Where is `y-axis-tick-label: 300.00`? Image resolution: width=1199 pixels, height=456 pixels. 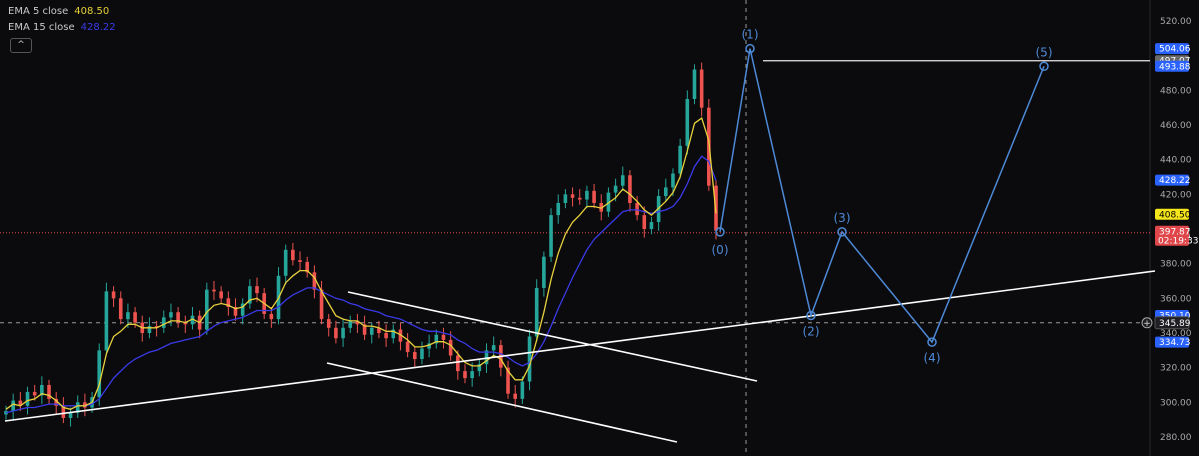 y-axis-tick-label: 300.00 is located at coordinates (1176, 403).